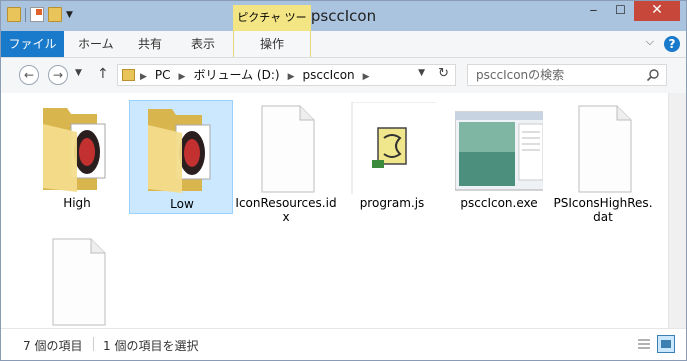  Describe the element at coordinates (78, 73) in the screenshot. I see `recent-locations-icon: ▼` at that location.